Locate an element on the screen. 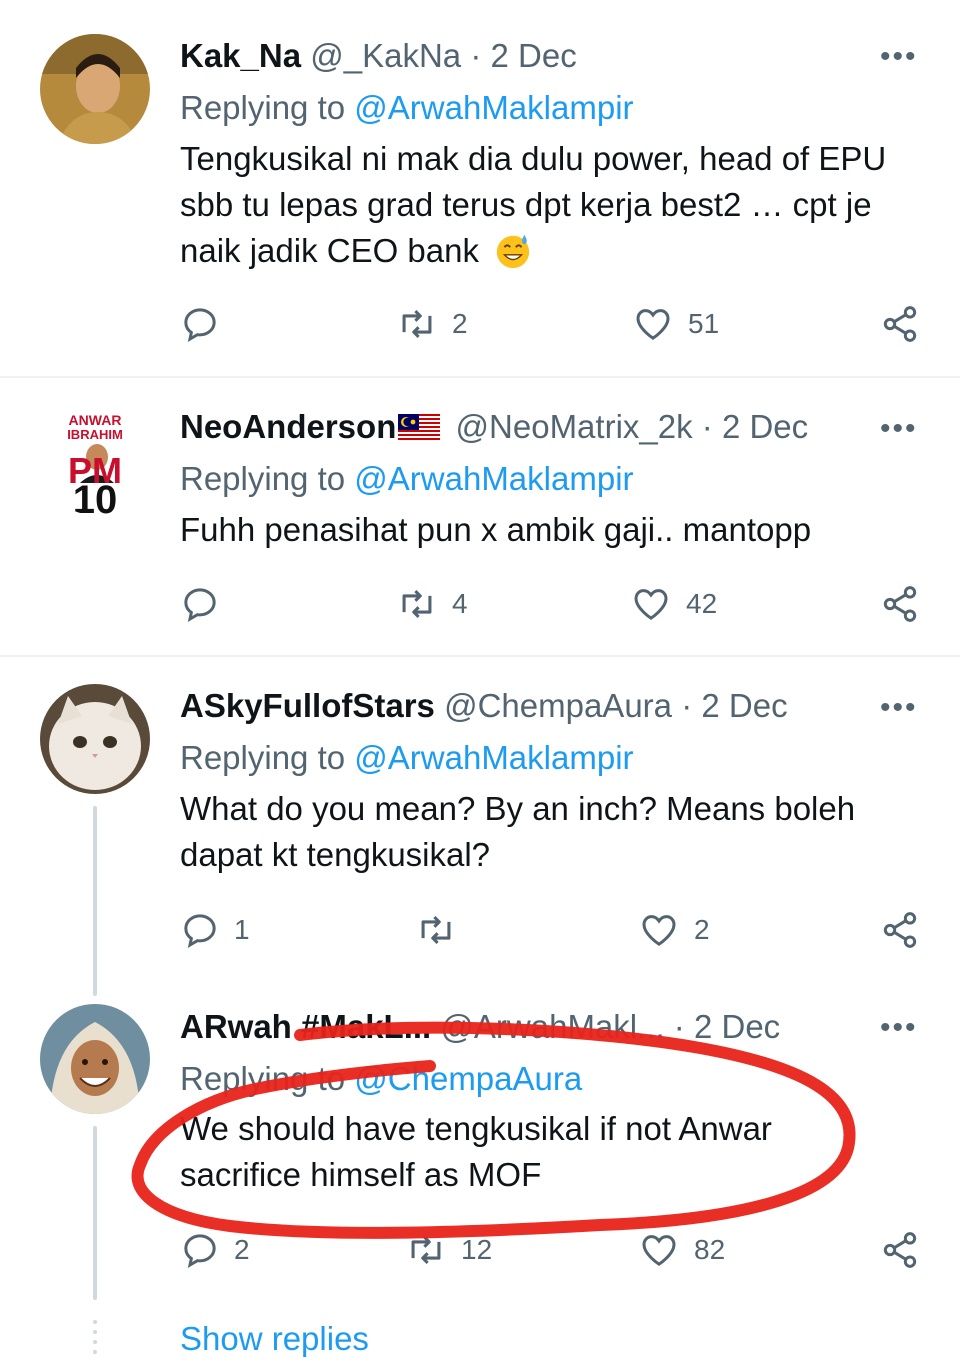  tweet-header: Kak_Na @_KakNa · 2 Dec is located at coordinates (378, 56).